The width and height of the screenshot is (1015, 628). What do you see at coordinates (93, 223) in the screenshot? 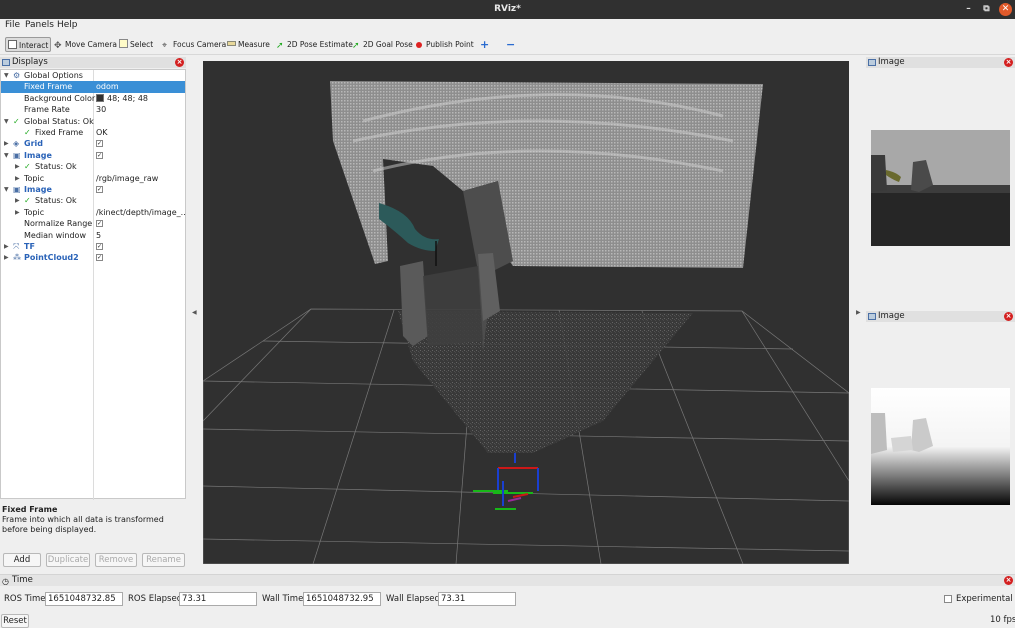
I see `tree-row-normalize-range: Normalize Range ✓` at bounding box center [93, 223].